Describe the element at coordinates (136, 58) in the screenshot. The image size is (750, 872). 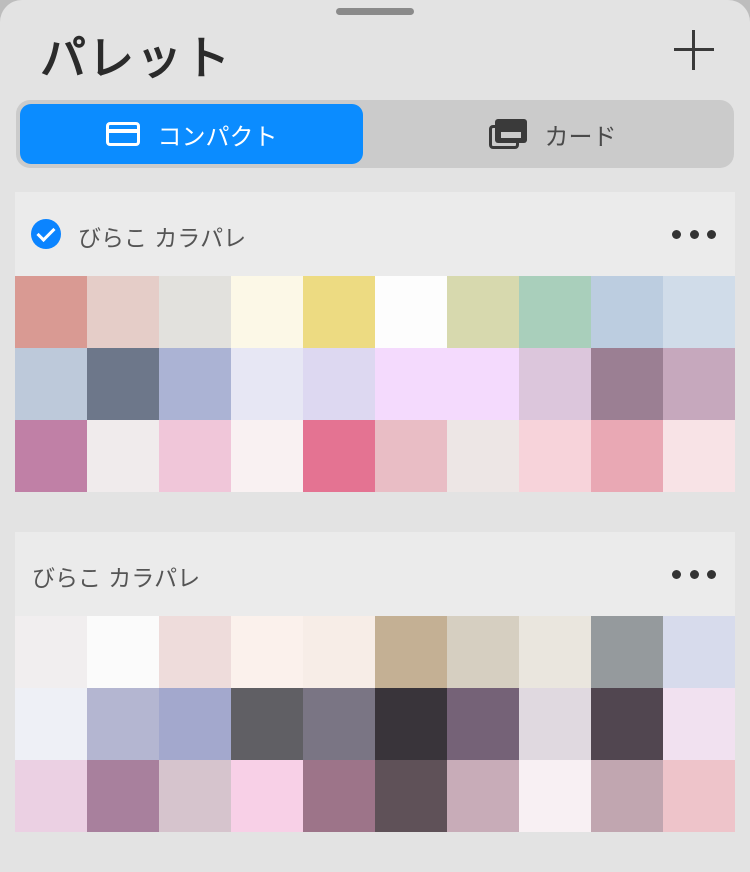
I see `page-title: パレット` at that location.